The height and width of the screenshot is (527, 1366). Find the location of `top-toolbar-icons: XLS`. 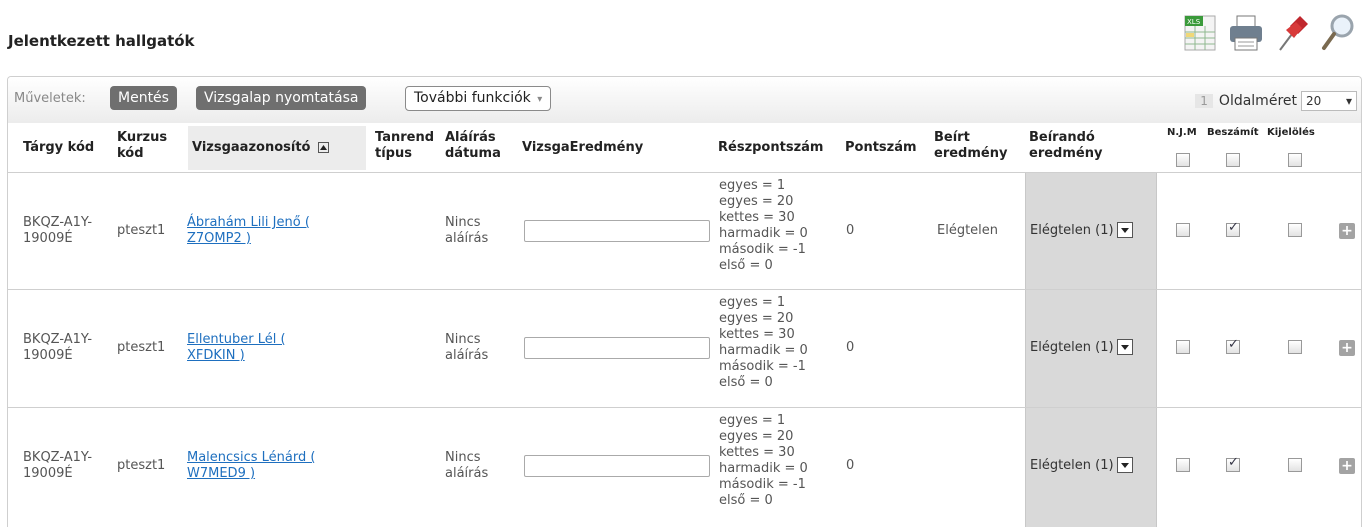

top-toolbar-icons: XLS is located at coordinates (1269, 31).